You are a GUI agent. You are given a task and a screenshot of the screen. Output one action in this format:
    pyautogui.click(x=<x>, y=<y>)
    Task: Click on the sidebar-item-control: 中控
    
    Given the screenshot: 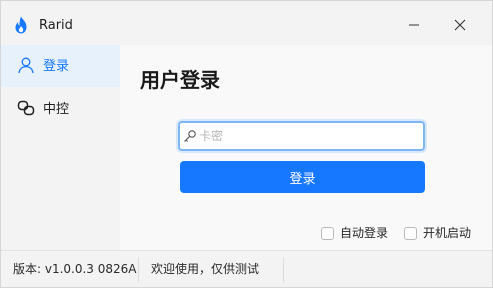 What is the action you would take?
    pyautogui.click(x=60, y=109)
    